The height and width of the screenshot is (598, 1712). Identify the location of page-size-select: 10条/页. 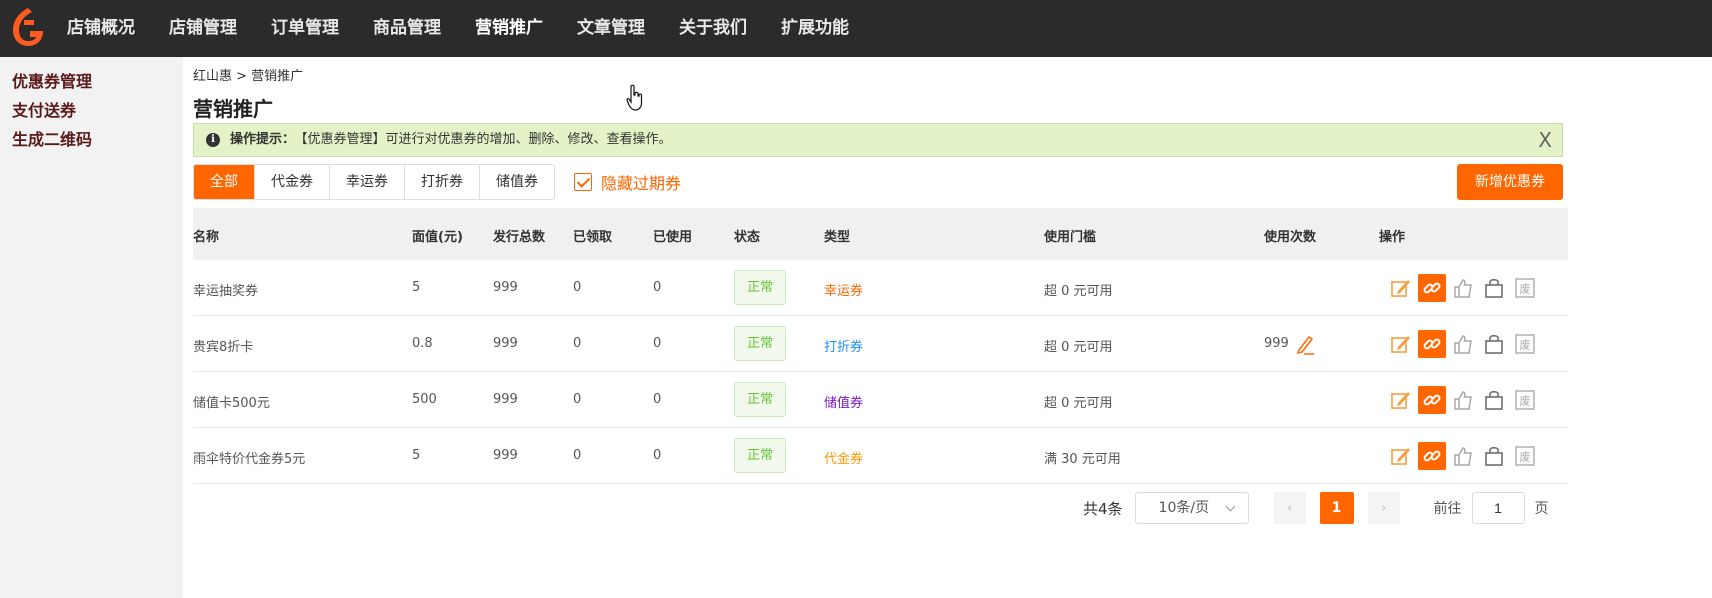
(1191, 508).